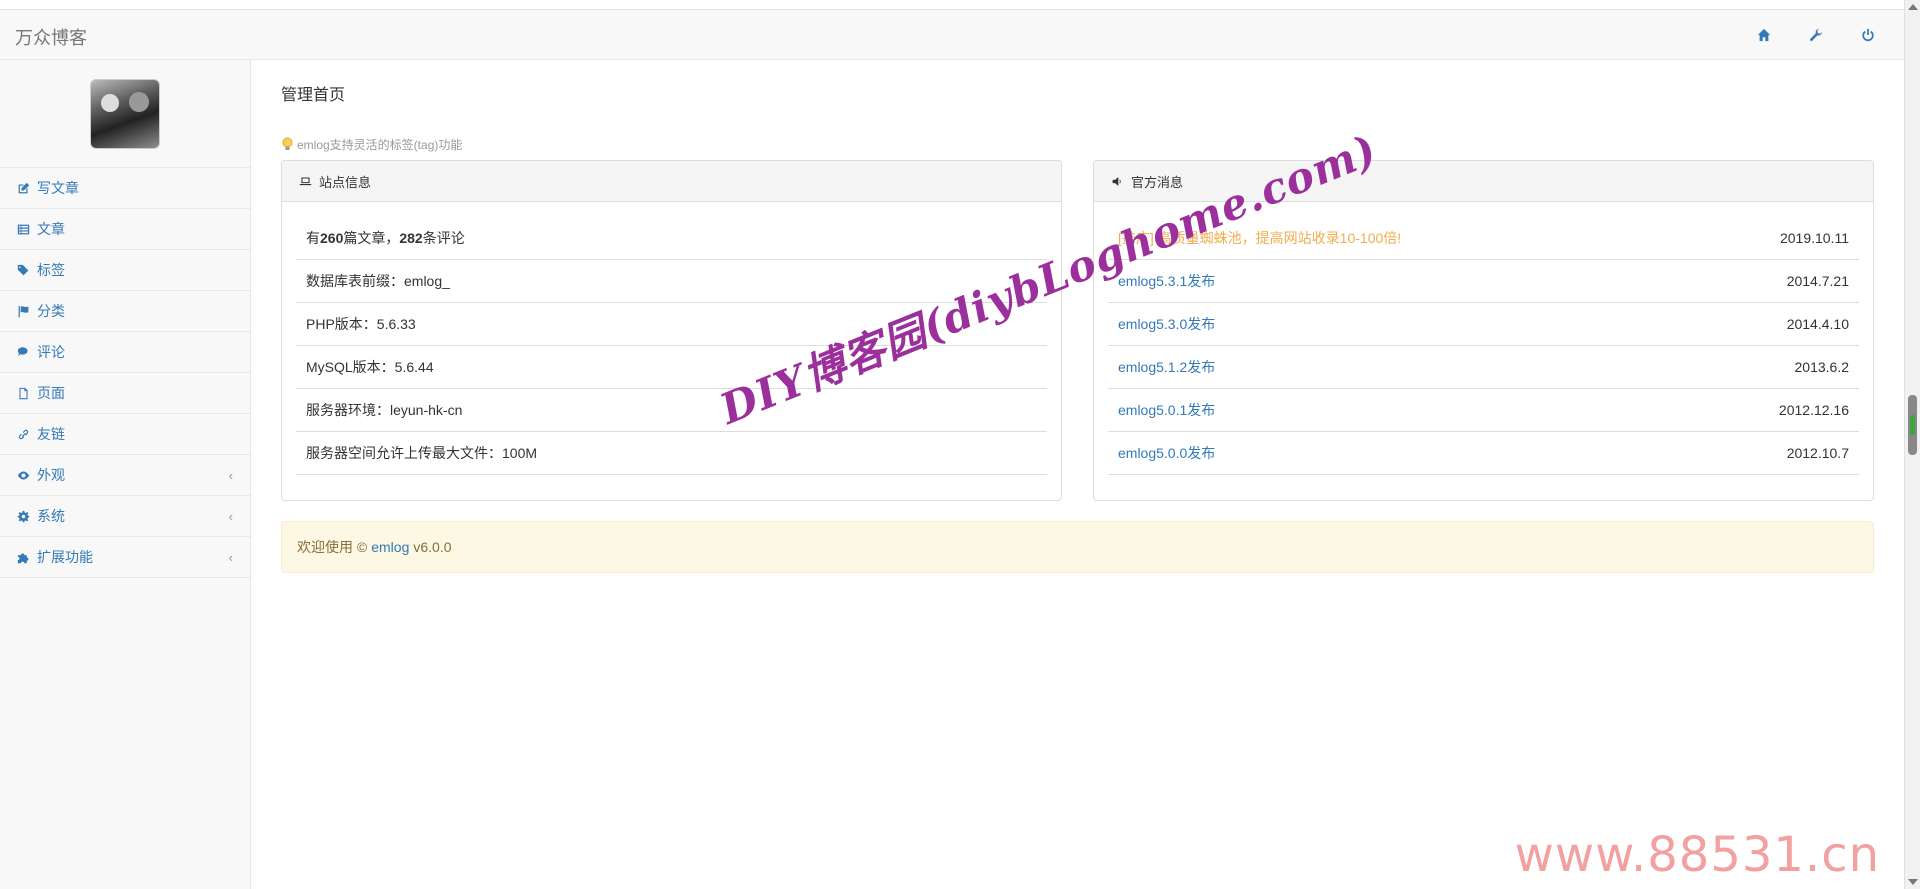  I want to click on news-date: 2013.6.2, so click(1822, 367).